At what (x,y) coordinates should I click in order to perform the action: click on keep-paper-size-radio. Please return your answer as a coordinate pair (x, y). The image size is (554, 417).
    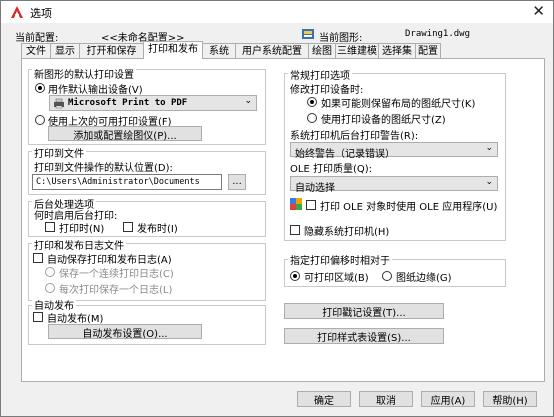
    Looking at the image, I should click on (312, 102).